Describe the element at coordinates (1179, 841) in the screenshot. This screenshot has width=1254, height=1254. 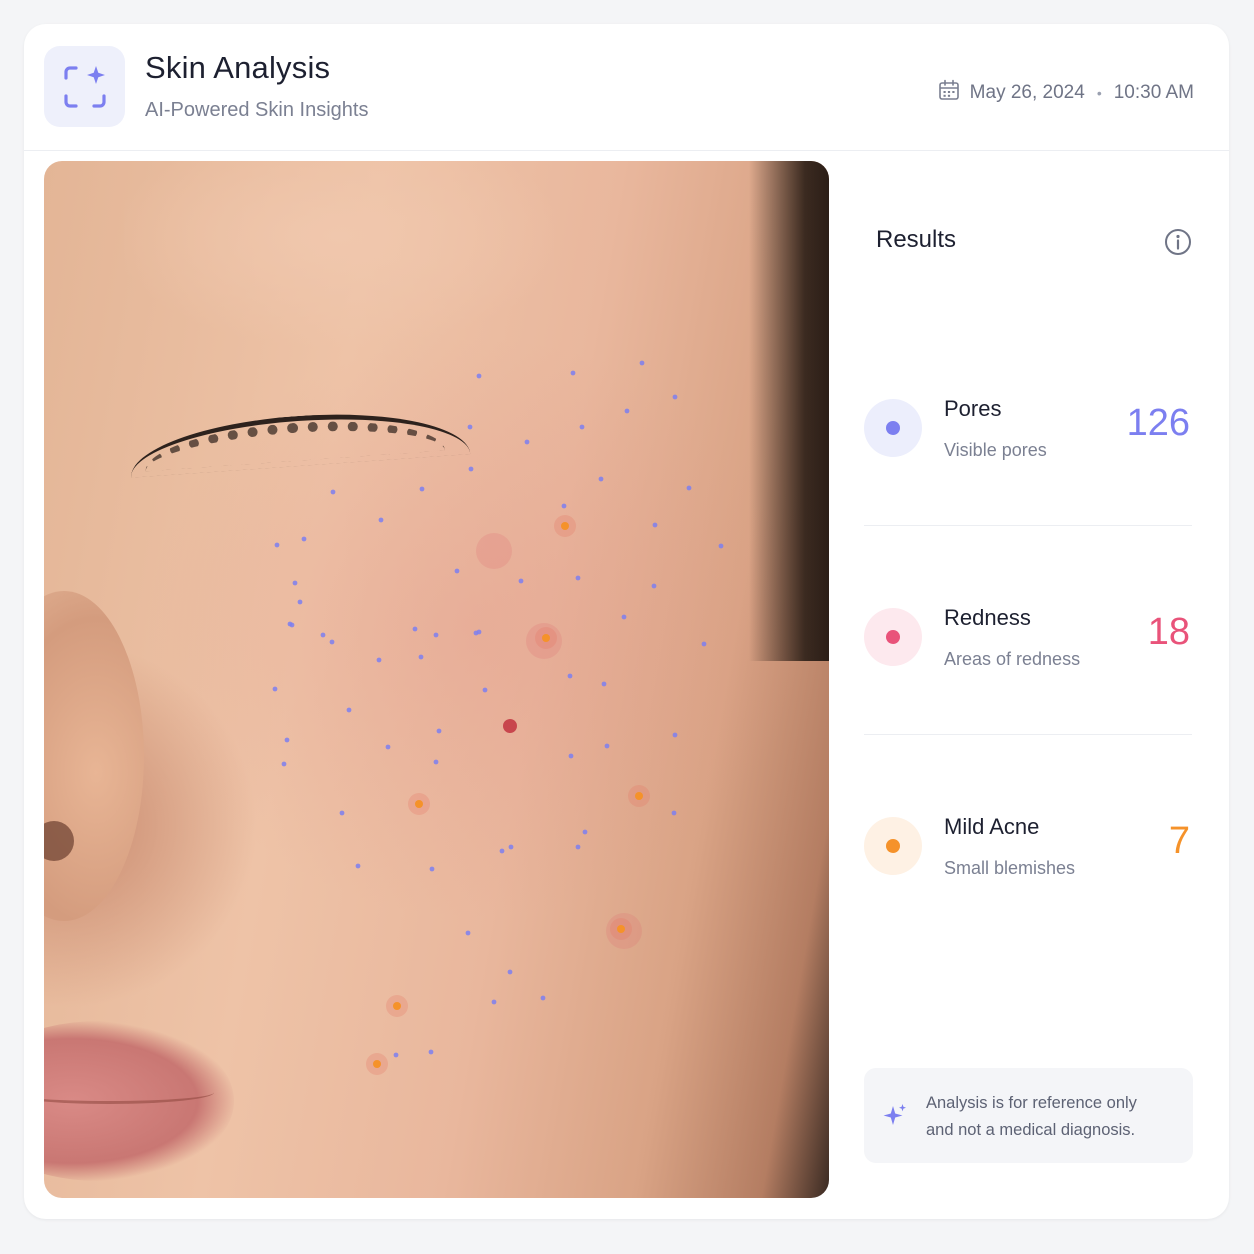
I see `metric-value: 7` at that location.